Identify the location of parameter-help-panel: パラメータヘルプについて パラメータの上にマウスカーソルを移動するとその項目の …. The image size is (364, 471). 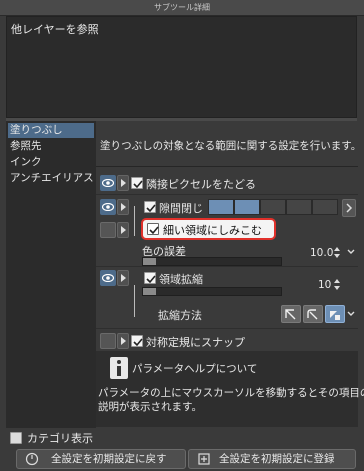
(230, 389).